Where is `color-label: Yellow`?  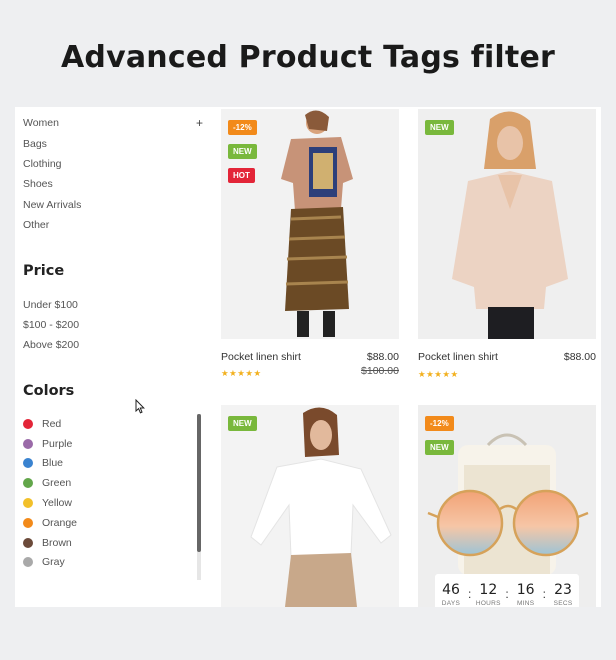
color-label: Yellow is located at coordinates (57, 503).